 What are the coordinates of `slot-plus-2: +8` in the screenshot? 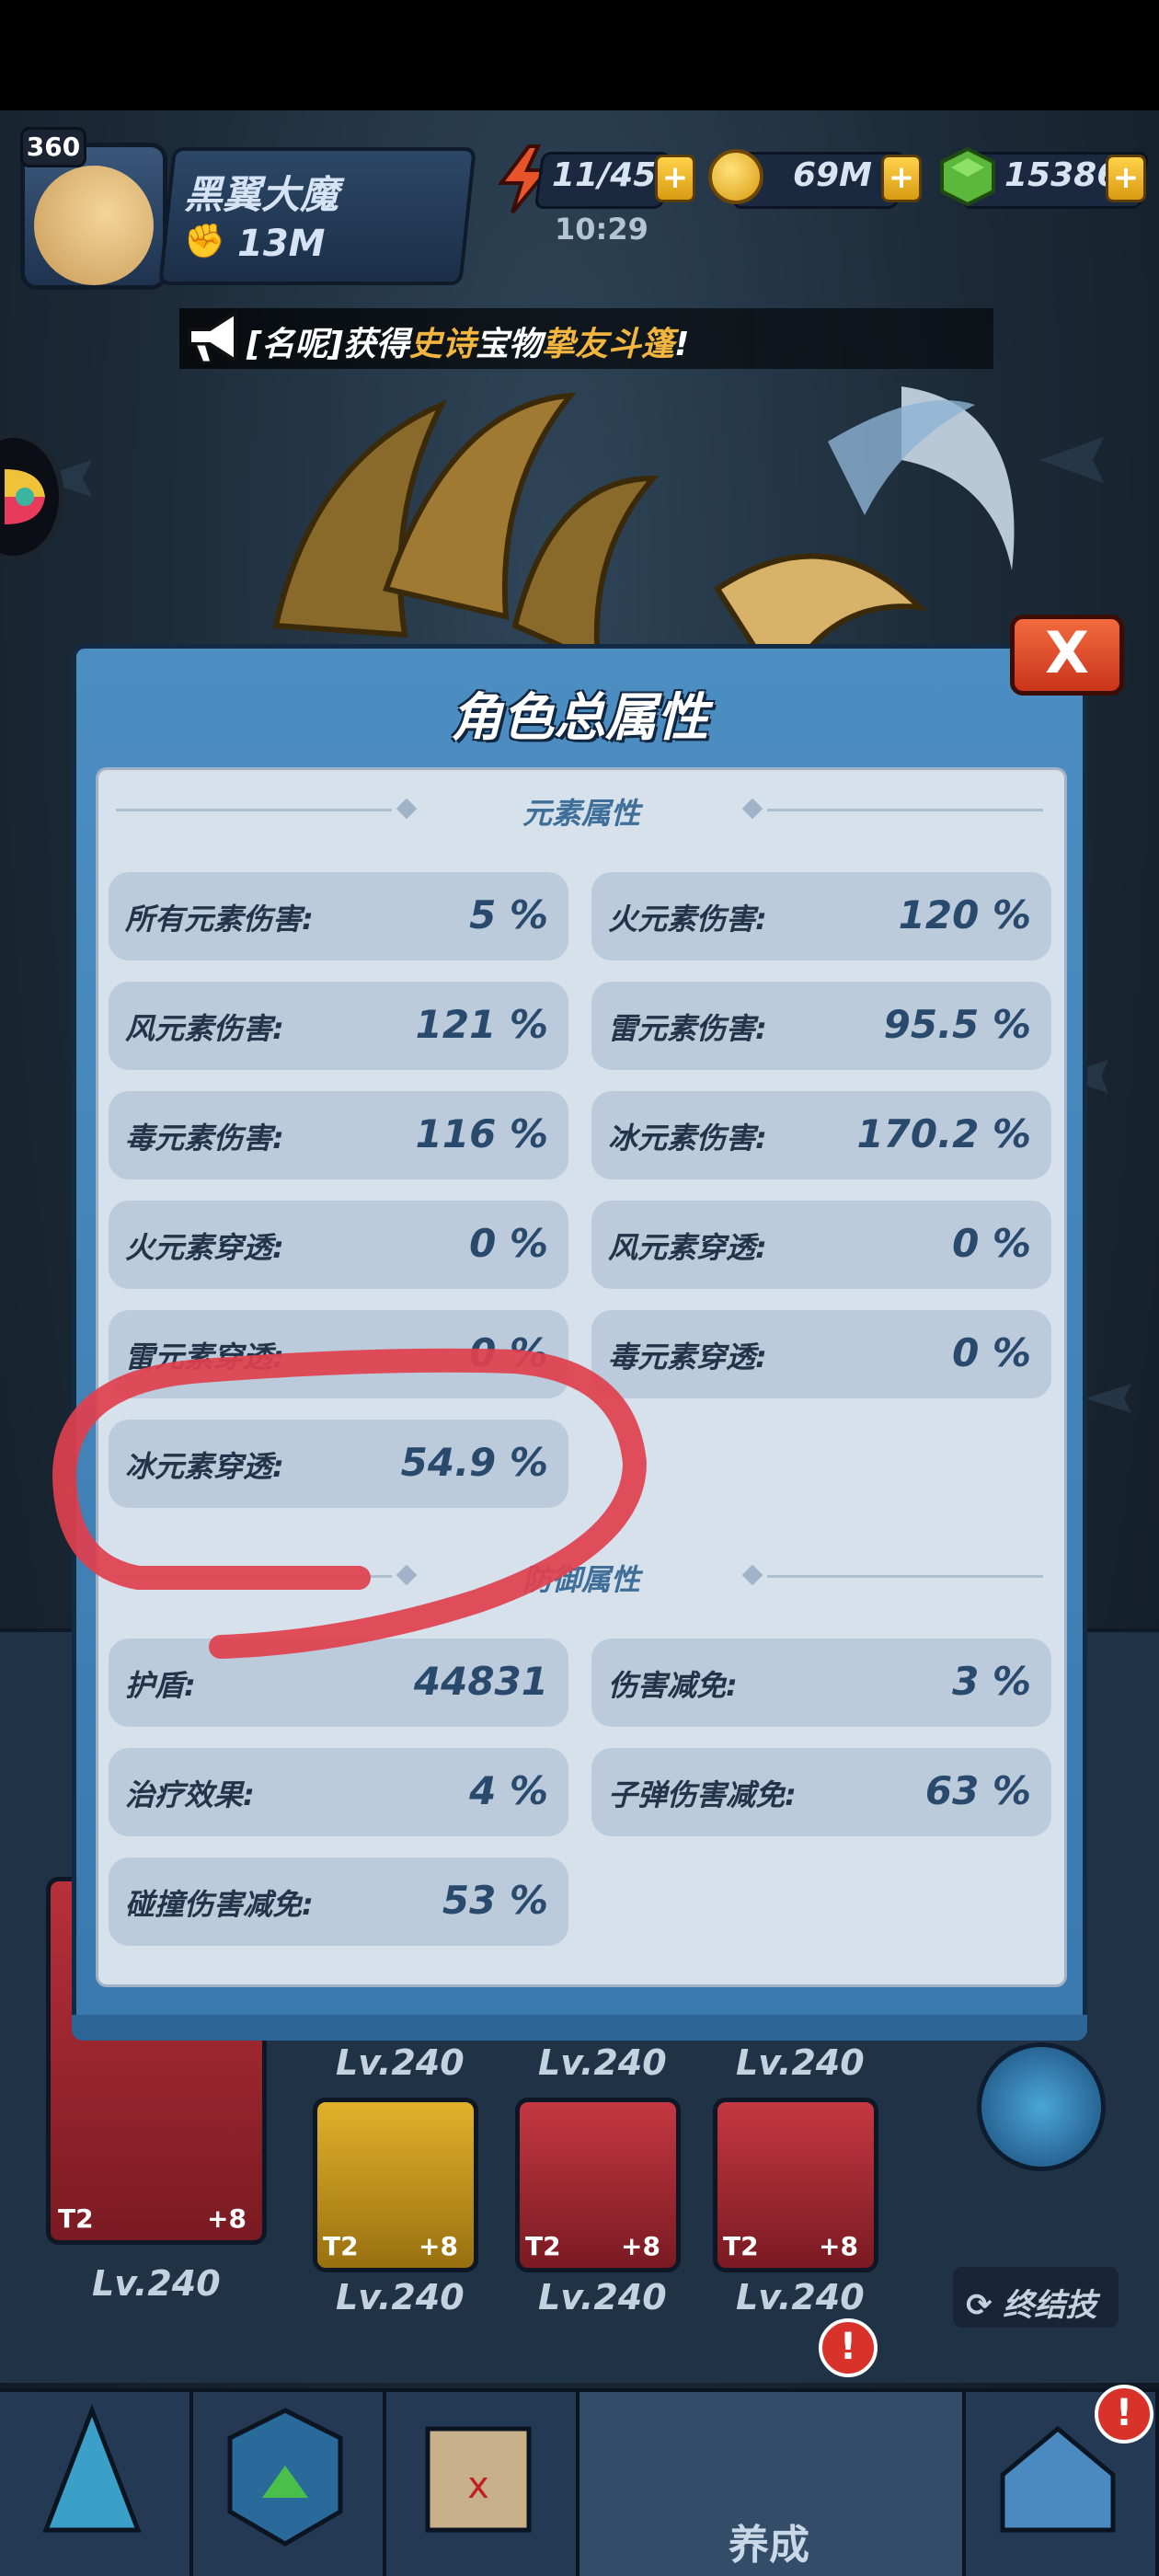 It's located at (640, 2246).